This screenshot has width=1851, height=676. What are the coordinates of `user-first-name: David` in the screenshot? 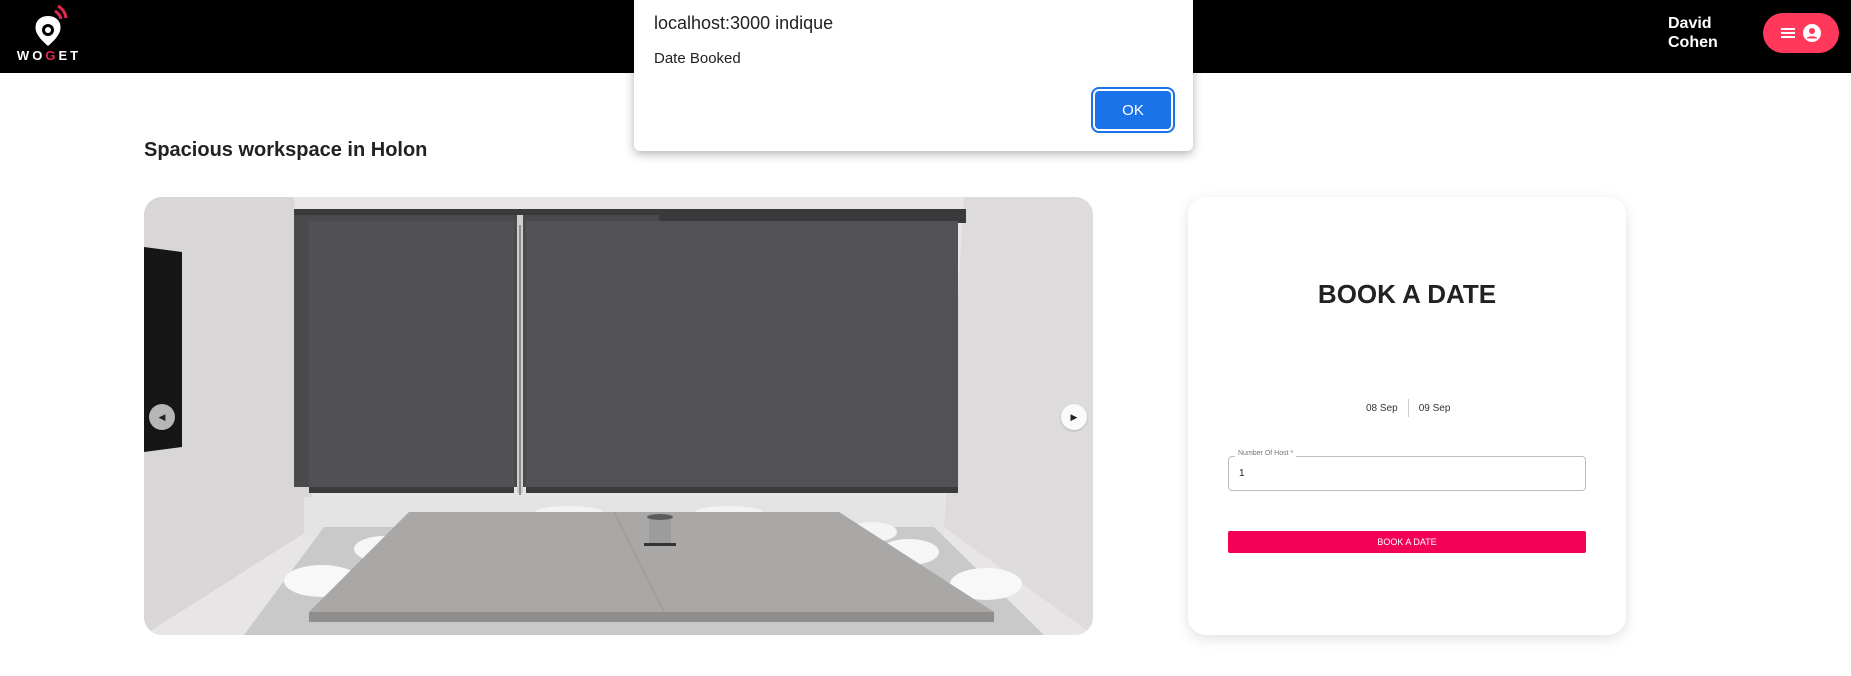 It's located at (1690, 23).